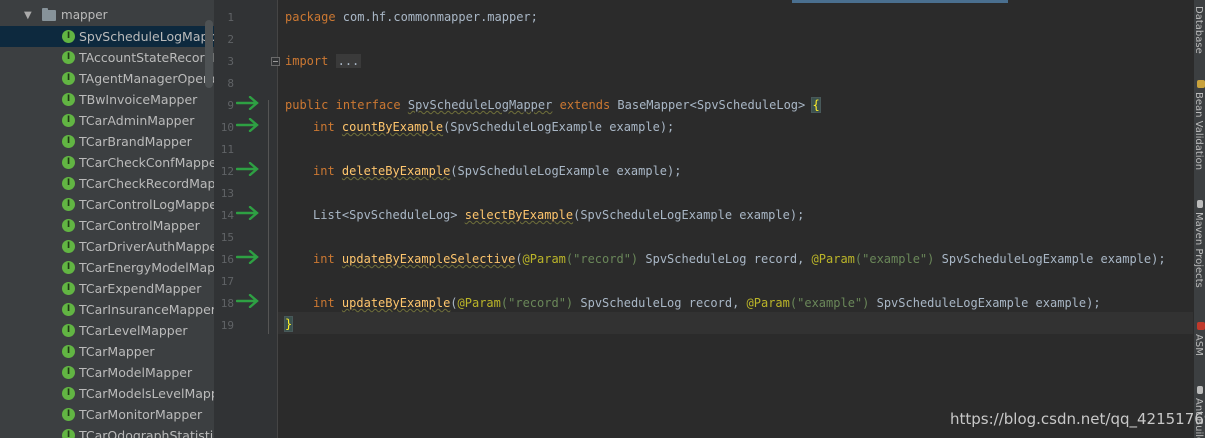  What do you see at coordinates (1199, 30) in the screenshot?
I see `tab-database: Database` at bounding box center [1199, 30].